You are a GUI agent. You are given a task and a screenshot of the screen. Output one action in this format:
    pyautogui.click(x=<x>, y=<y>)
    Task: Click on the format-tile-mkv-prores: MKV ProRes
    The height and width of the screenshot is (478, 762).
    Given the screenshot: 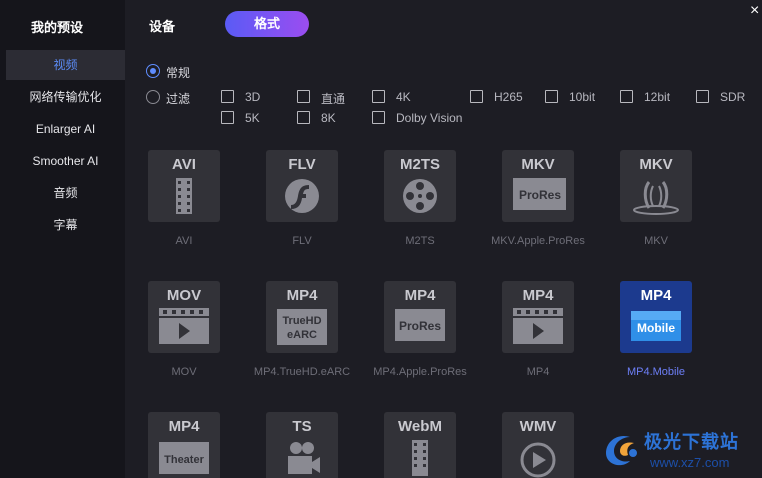 What is the action you would take?
    pyautogui.click(x=538, y=186)
    